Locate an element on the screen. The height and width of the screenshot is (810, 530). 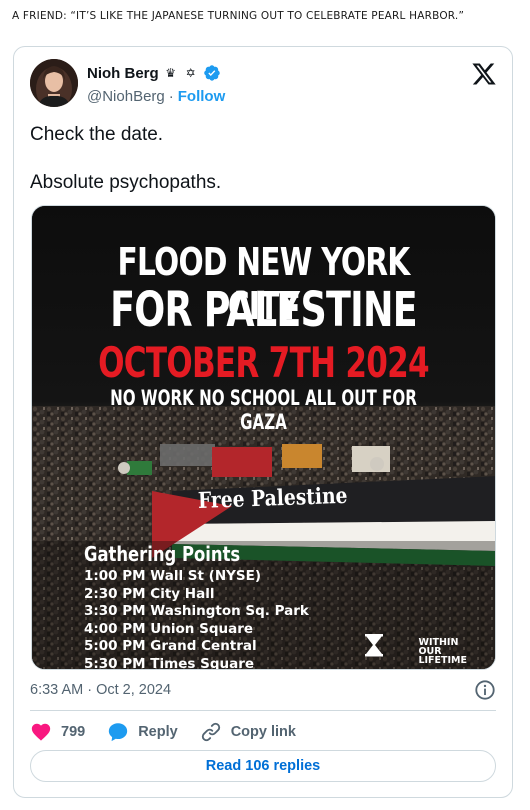
reply-label: Reply is located at coordinates (158, 732).